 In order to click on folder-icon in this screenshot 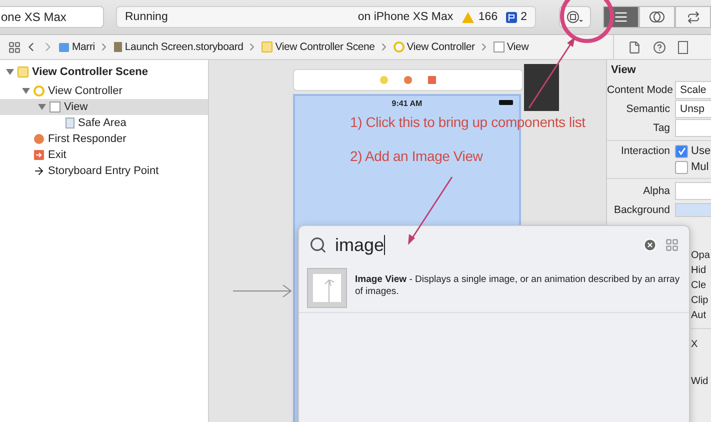, I will do `click(64, 47)`.